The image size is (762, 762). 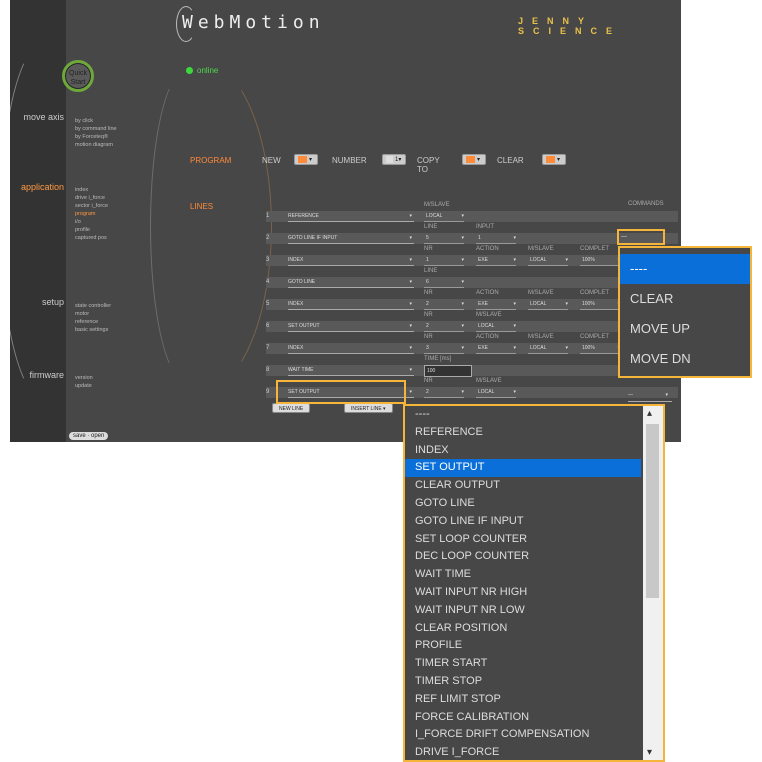 What do you see at coordinates (91, 230) in the screenshot?
I see `nav-item-profile: profile` at bounding box center [91, 230].